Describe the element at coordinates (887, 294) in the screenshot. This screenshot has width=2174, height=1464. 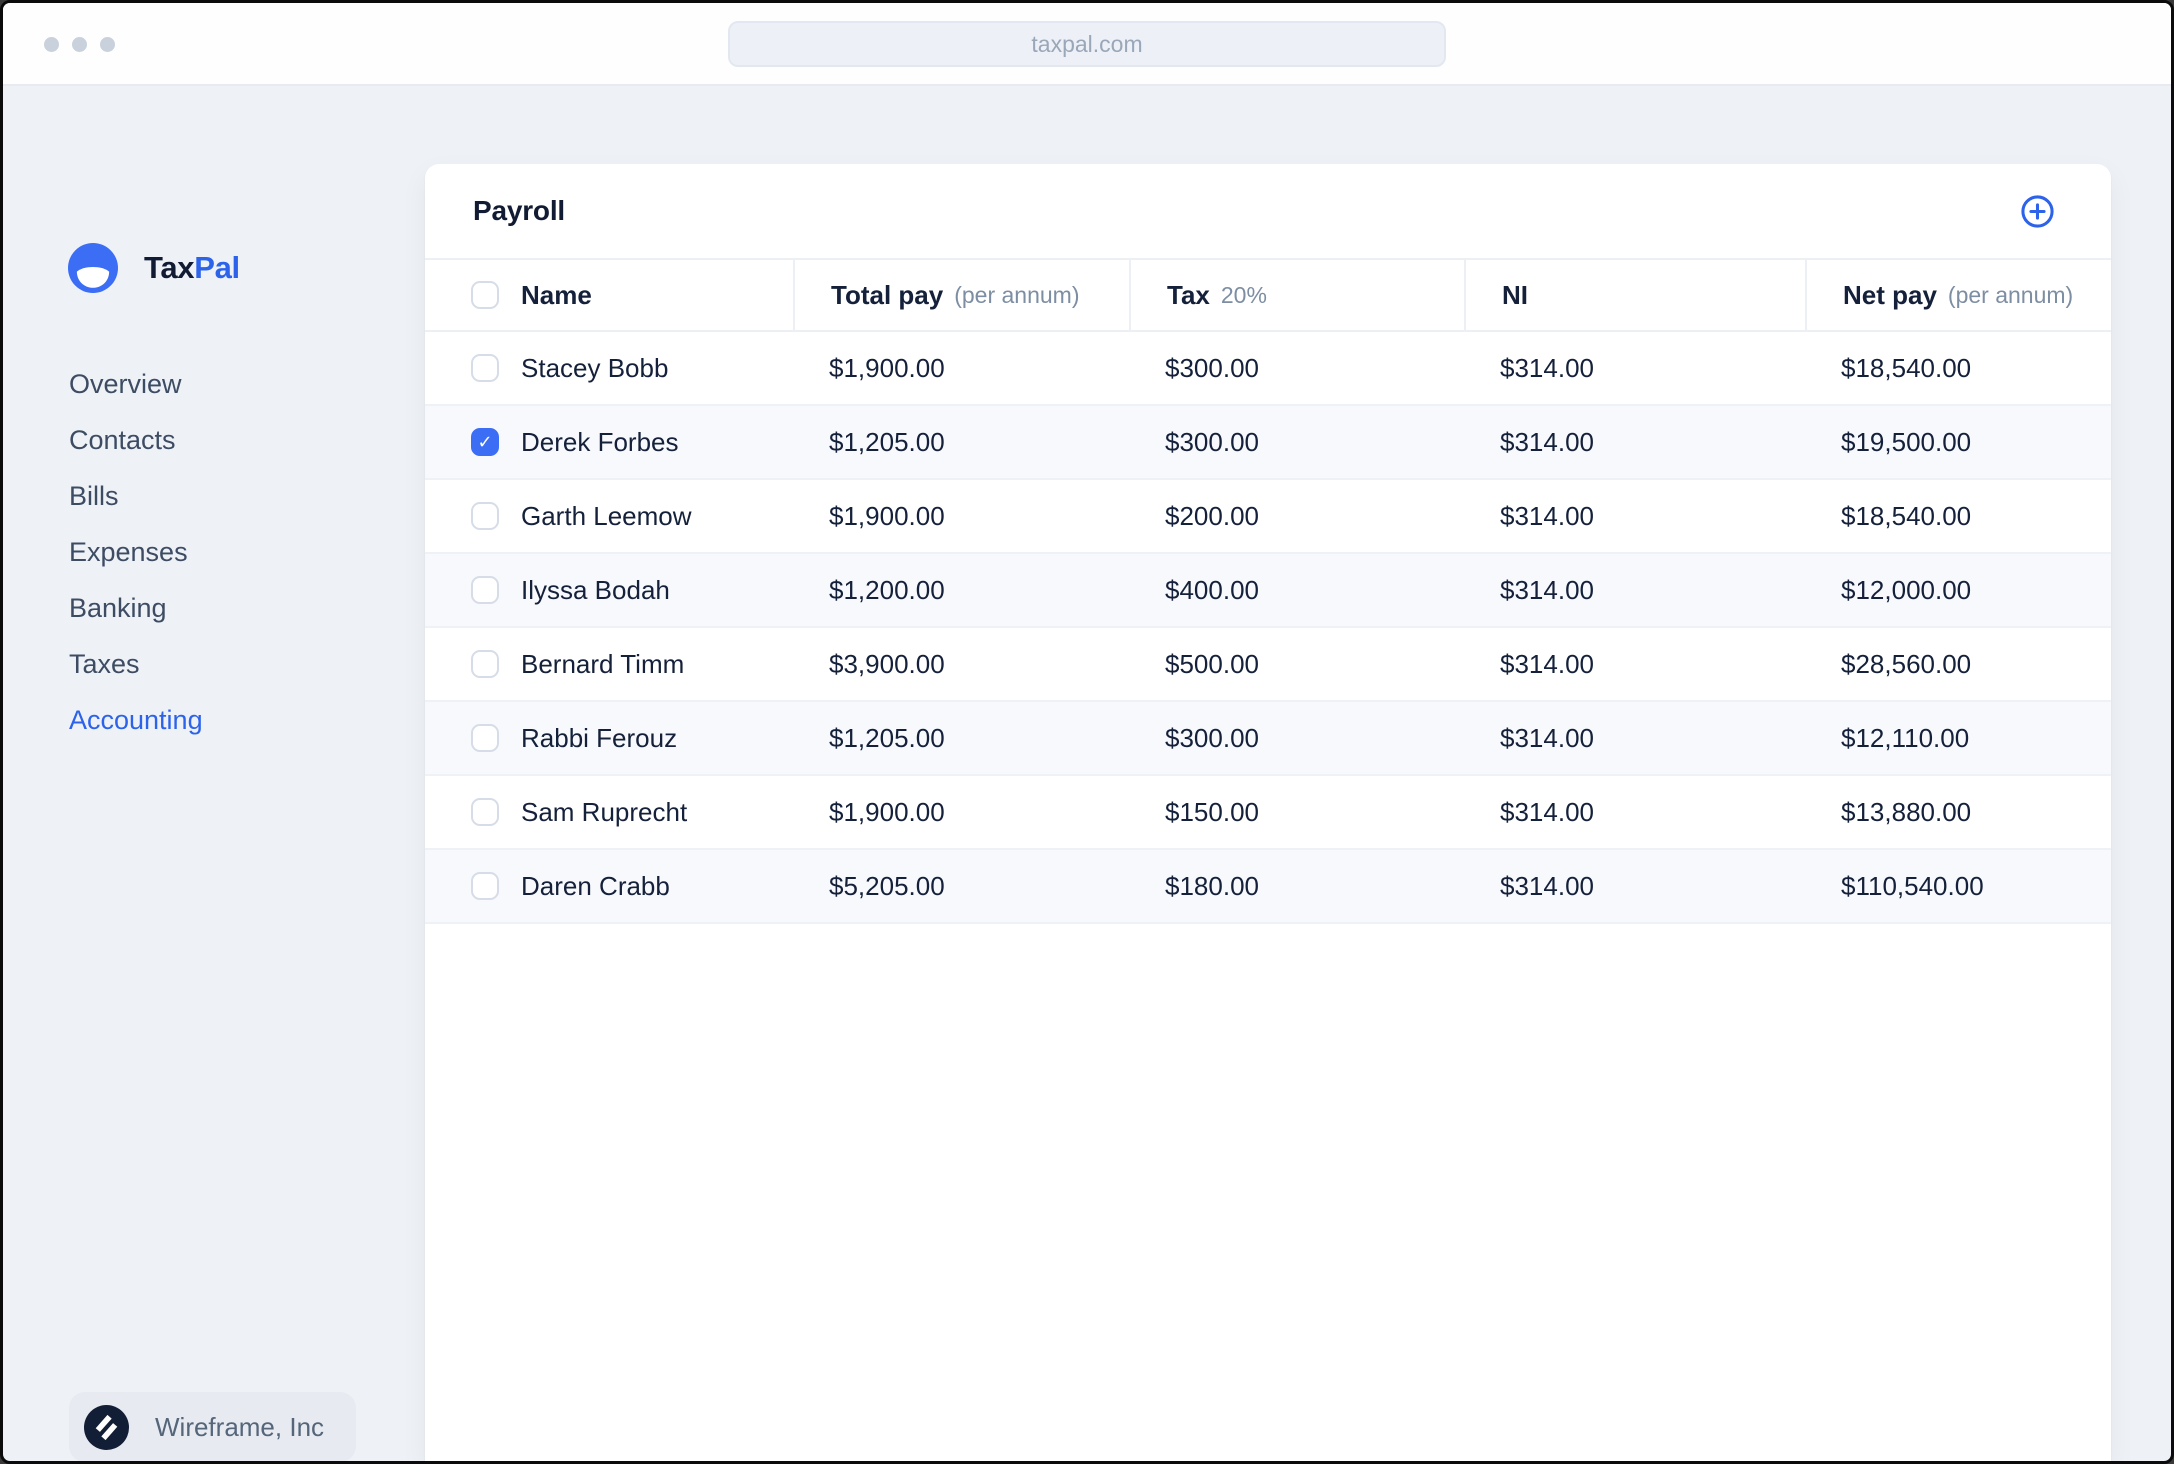
I see `column-label: Total pay` at that location.